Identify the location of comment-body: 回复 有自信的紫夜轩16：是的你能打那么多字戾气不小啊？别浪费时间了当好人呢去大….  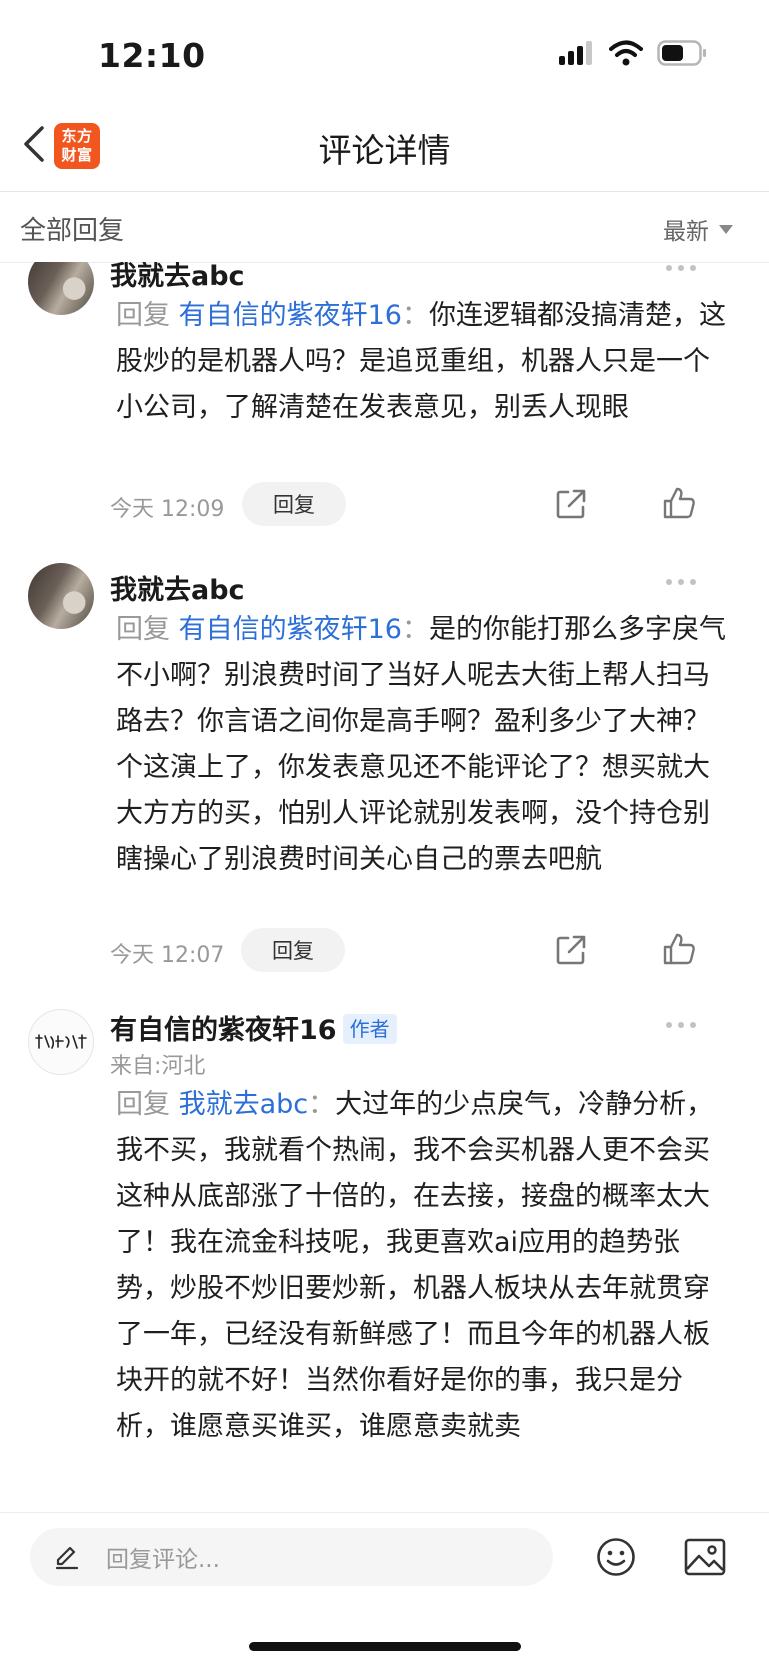
(422, 745).